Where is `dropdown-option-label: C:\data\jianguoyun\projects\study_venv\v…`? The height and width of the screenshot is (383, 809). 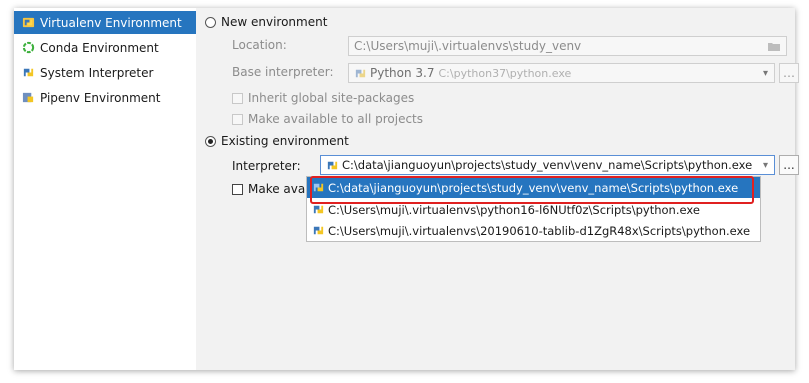 dropdown-option-label: C:\data\jianguoyun\projects\study_venv\v… is located at coordinates (533, 187).